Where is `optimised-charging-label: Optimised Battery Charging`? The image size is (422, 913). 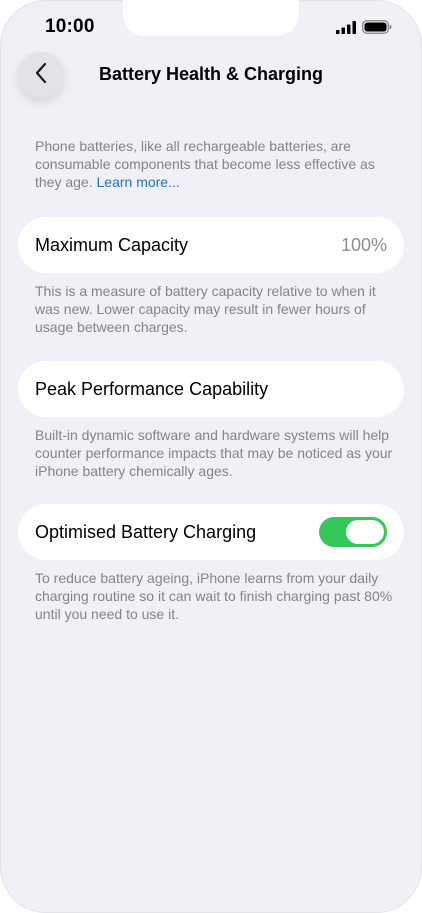
optimised-charging-label: Optimised Battery Charging is located at coordinates (146, 531).